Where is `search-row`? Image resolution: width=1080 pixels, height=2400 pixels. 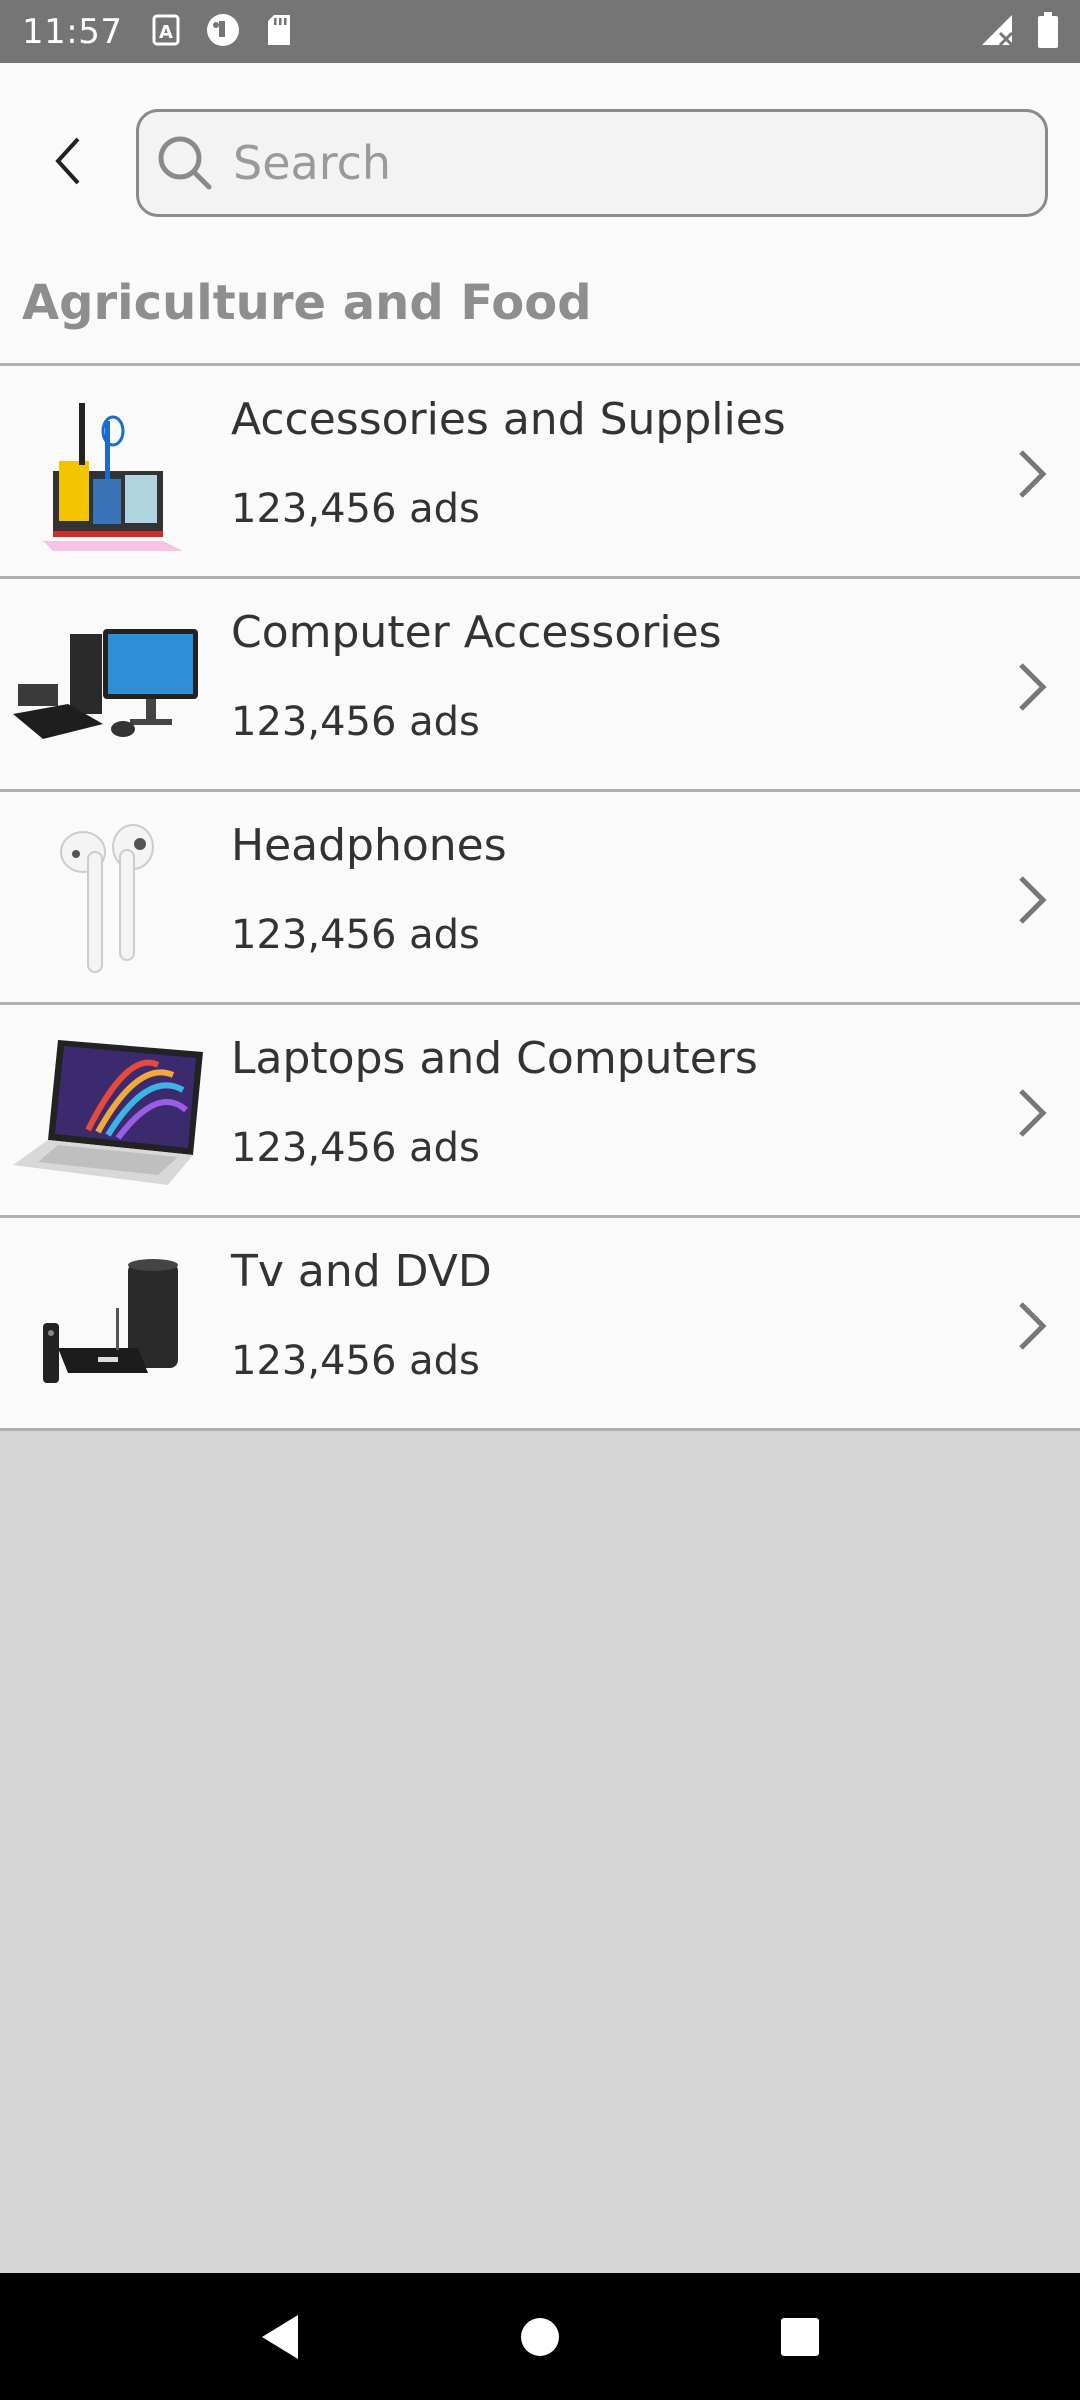 search-row is located at coordinates (540, 163).